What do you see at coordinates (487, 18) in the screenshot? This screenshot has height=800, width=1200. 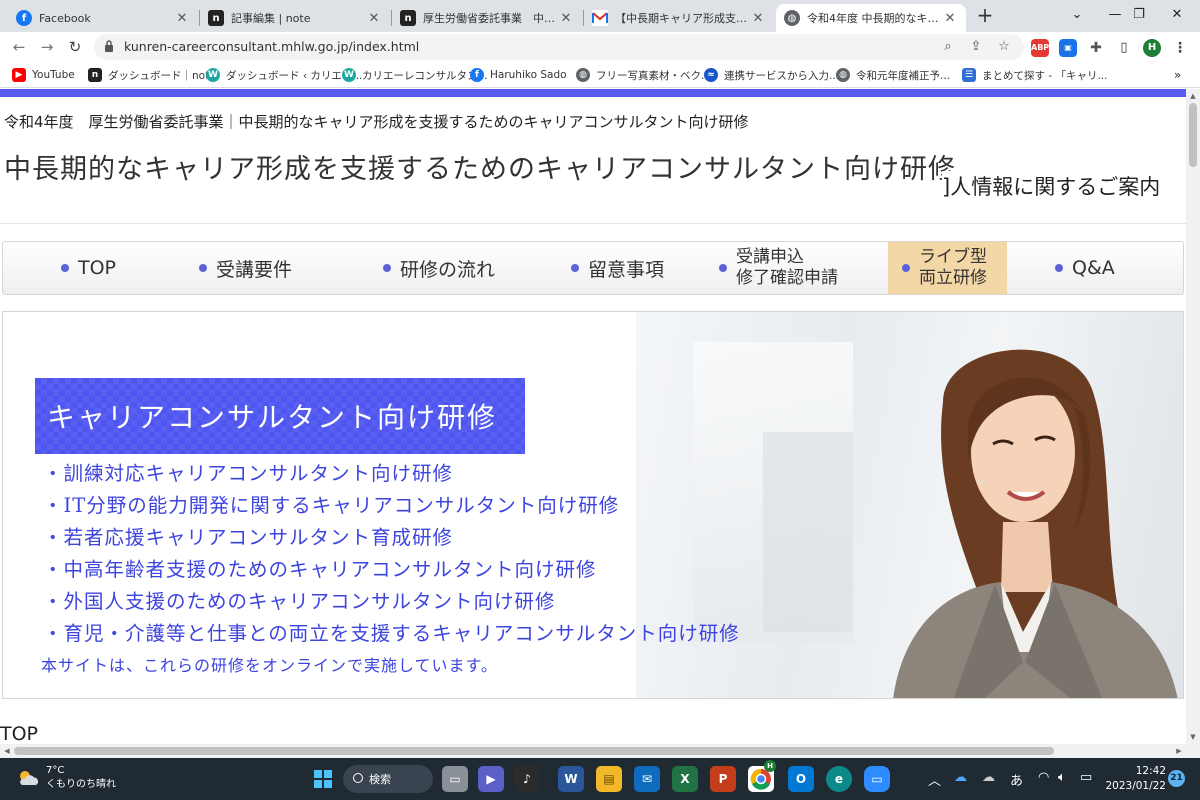 I see `tab-mhlw-note: n 厚生労働省委託事業 中長期 ✕` at bounding box center [487, 18].